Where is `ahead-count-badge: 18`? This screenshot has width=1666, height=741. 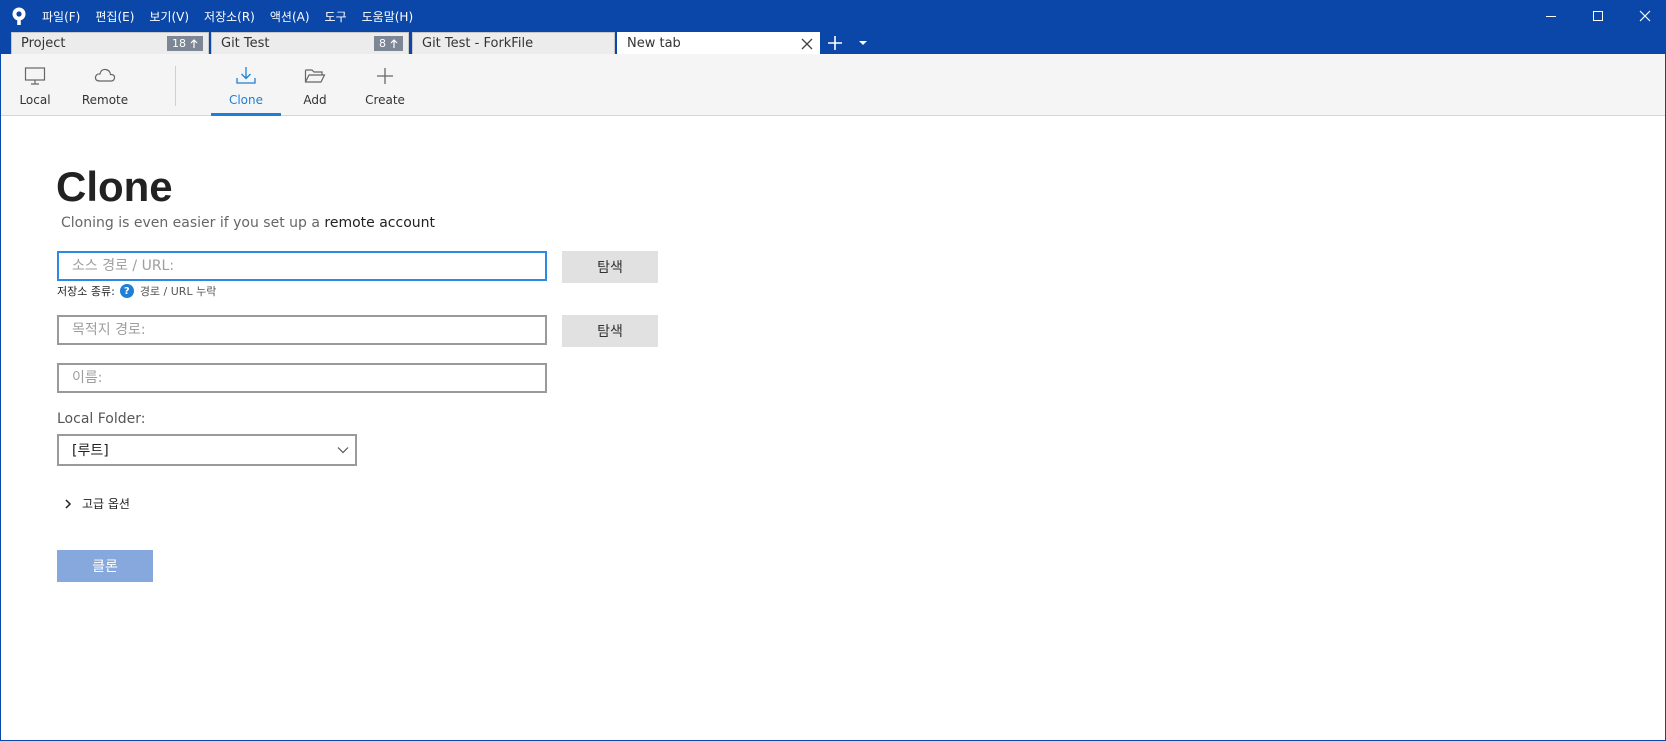
ahead-count-badge: 18 is located at coordinates (185, 43).